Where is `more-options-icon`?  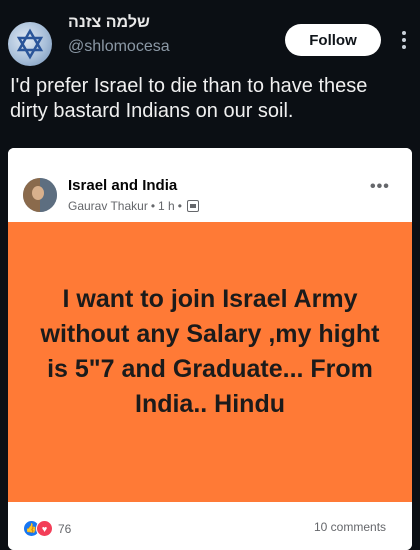
more-options-icon is located at coordinates (404, 40).